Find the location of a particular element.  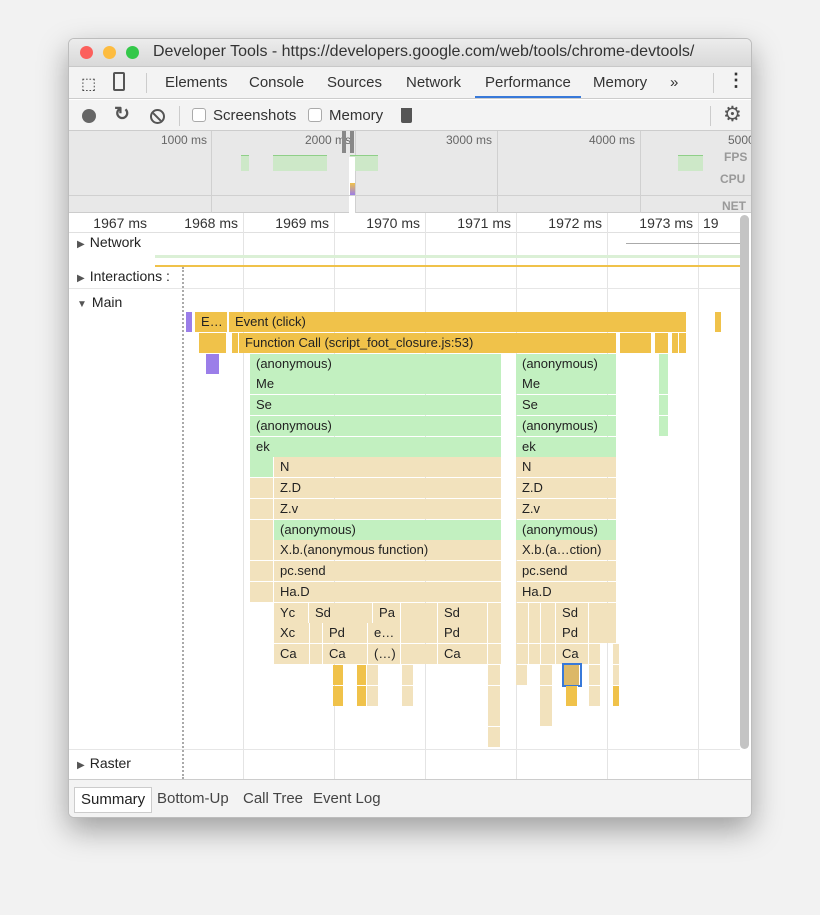

track-main: ▼ Main is located at coordinates (99, 302).